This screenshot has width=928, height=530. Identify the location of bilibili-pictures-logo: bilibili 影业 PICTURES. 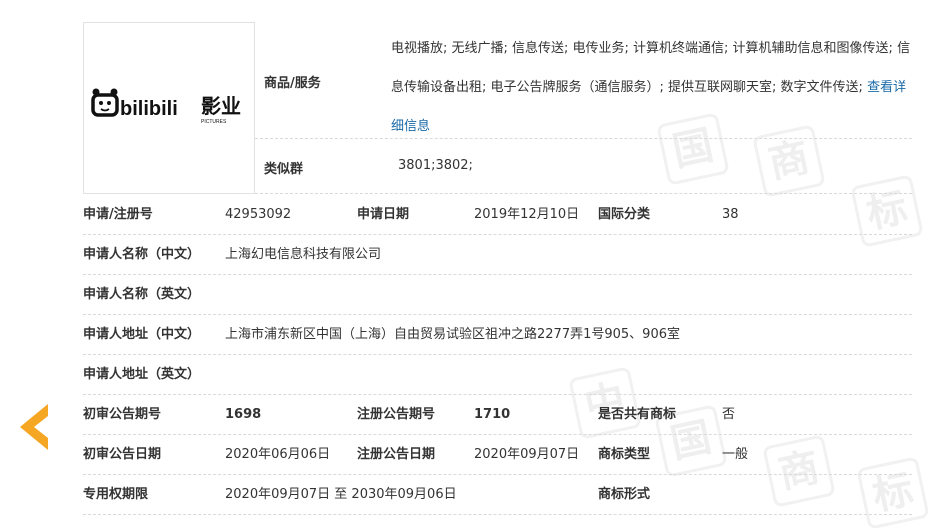
(166, 106).